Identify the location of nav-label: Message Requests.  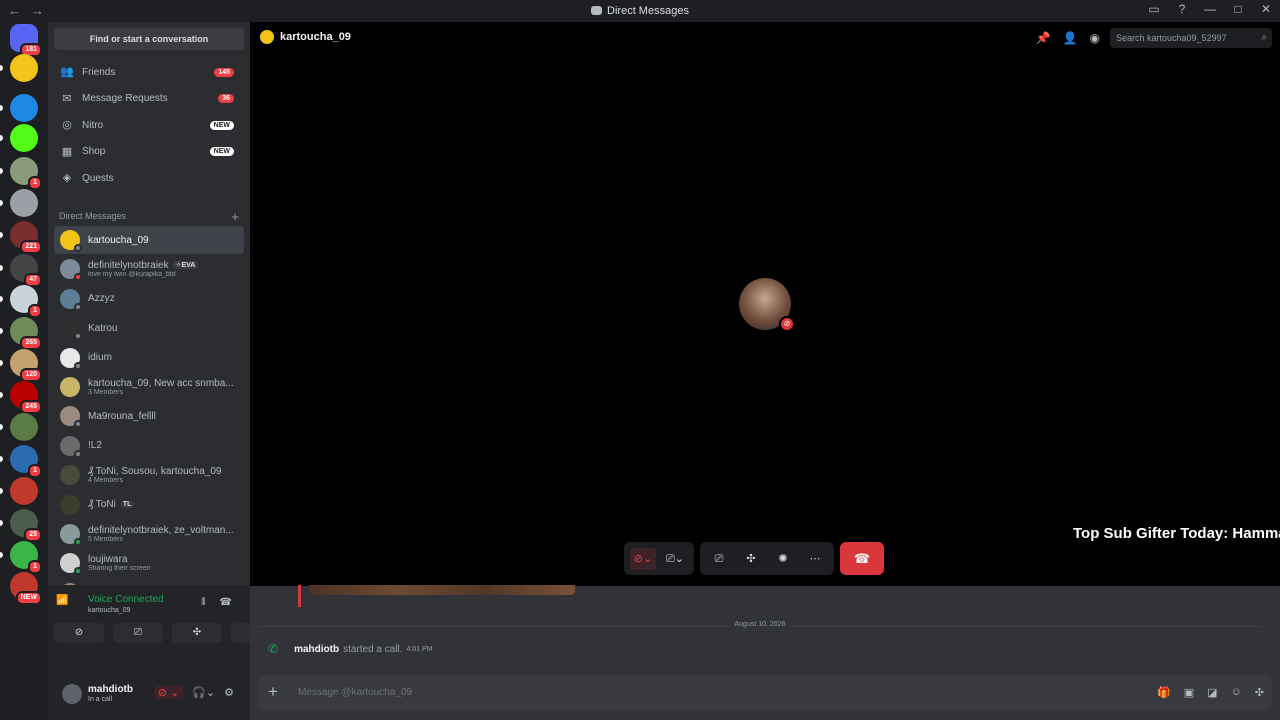
(125, 99).